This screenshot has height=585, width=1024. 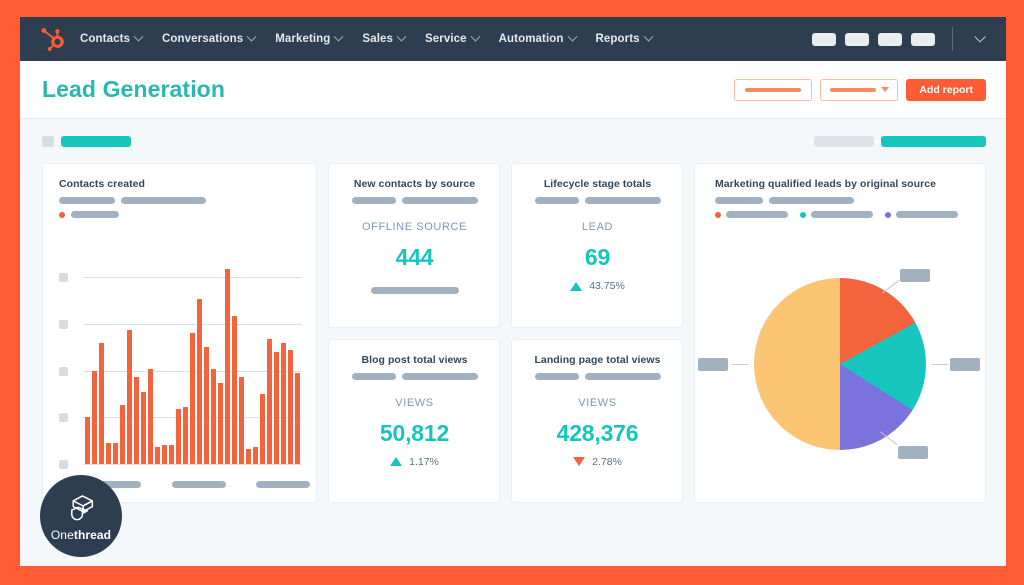 I want to click on pie-slices, so click(x=840, y=364).